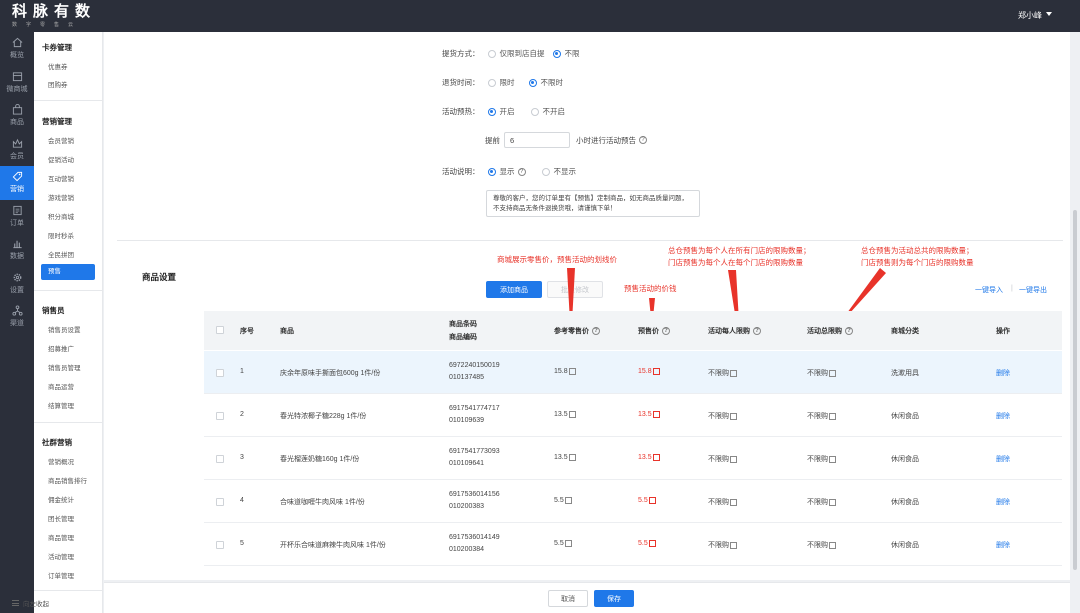 The image size is (1080, 613). Describe the element at coordinates (467, 506) in the screenshot. I see `row-code: 010200383` at that location.